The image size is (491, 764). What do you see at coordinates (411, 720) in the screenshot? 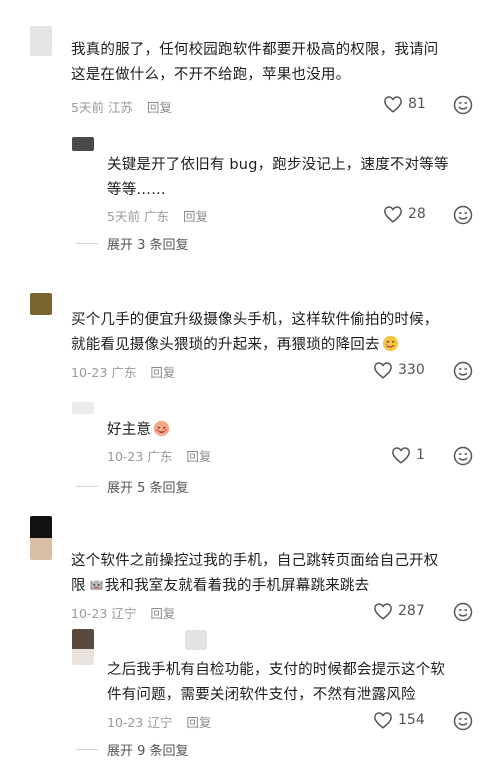
I see `like-count: 154` at bounding box center [411, 720].